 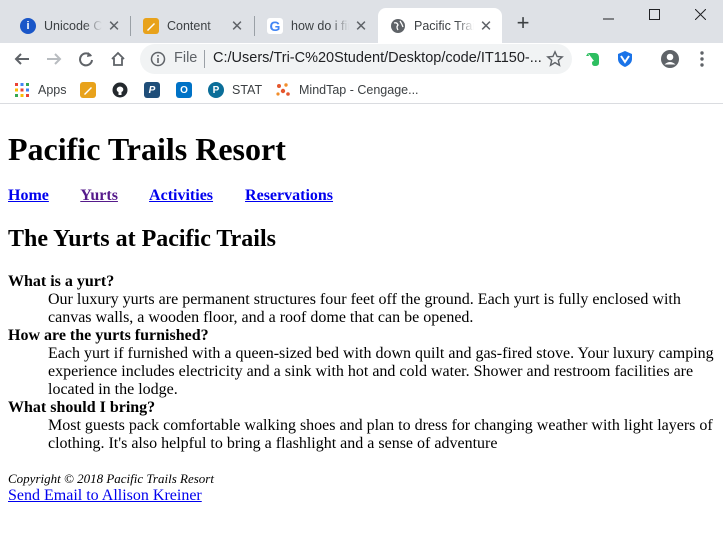 What do you see at coordinates (625, 59) in the screenshot?
I see `vpn-shield-icon` at bounding box center [625, 59].